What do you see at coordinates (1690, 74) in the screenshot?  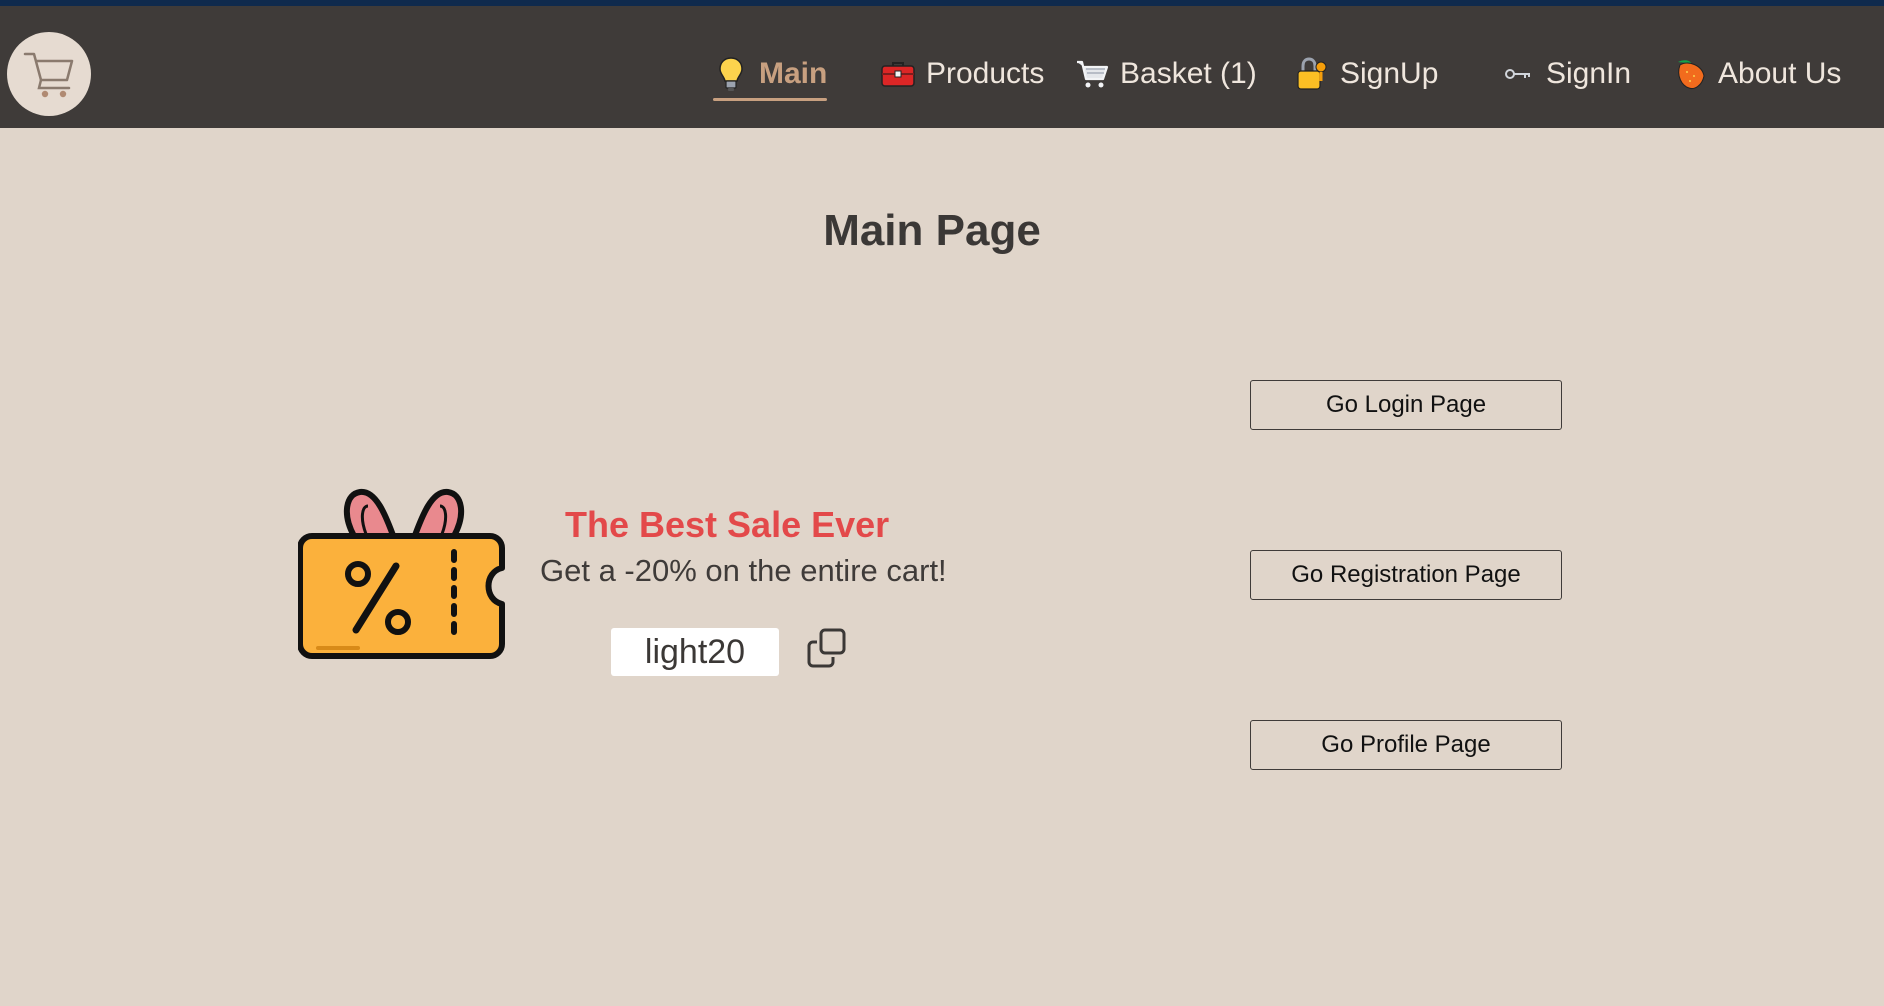 I see `strawberry-icon` at bounding box center [1690, 74].